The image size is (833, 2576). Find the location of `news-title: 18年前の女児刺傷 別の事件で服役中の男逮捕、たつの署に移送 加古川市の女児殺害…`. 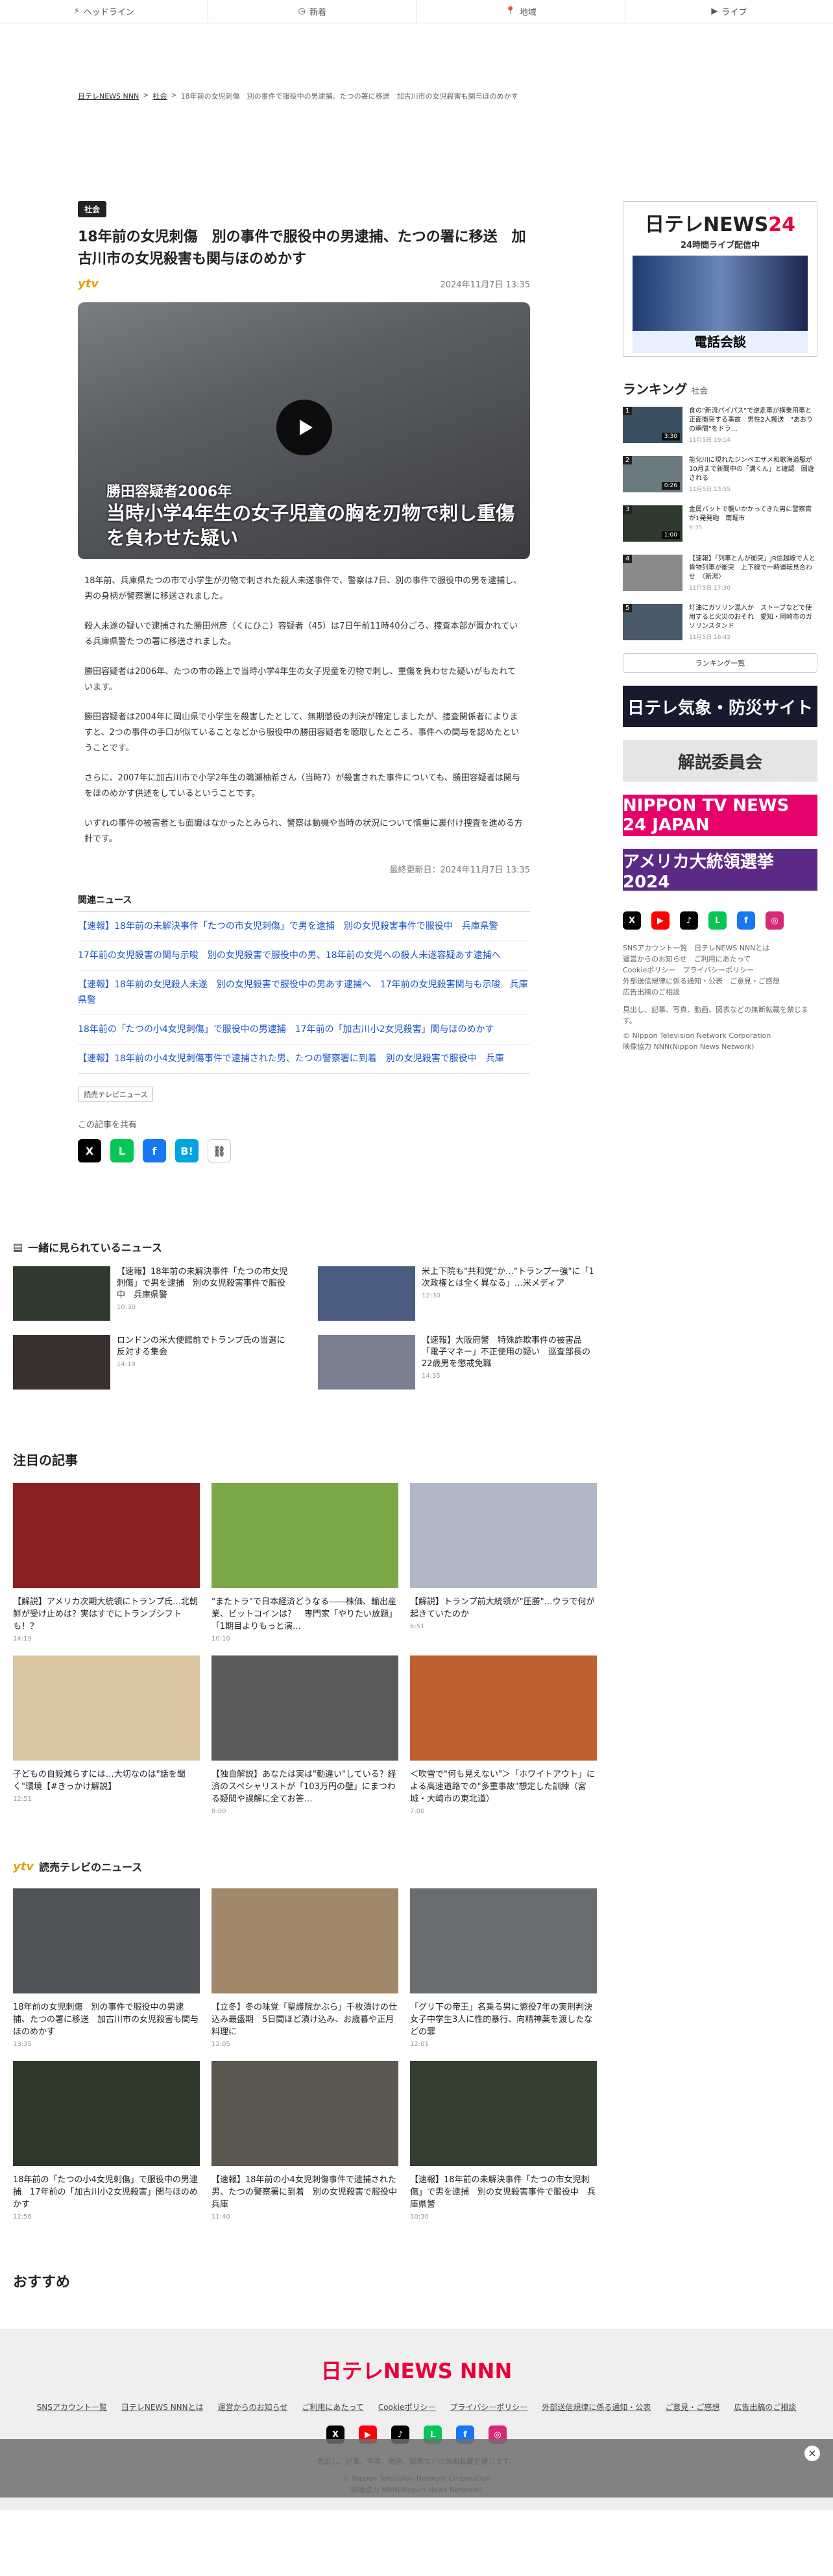

news-title: 18年前の女児刺傷 別の事件で服役中の男逮捕、たつの署に移送 加古川市の女児殺害… is located at coordinates (107, 2019).